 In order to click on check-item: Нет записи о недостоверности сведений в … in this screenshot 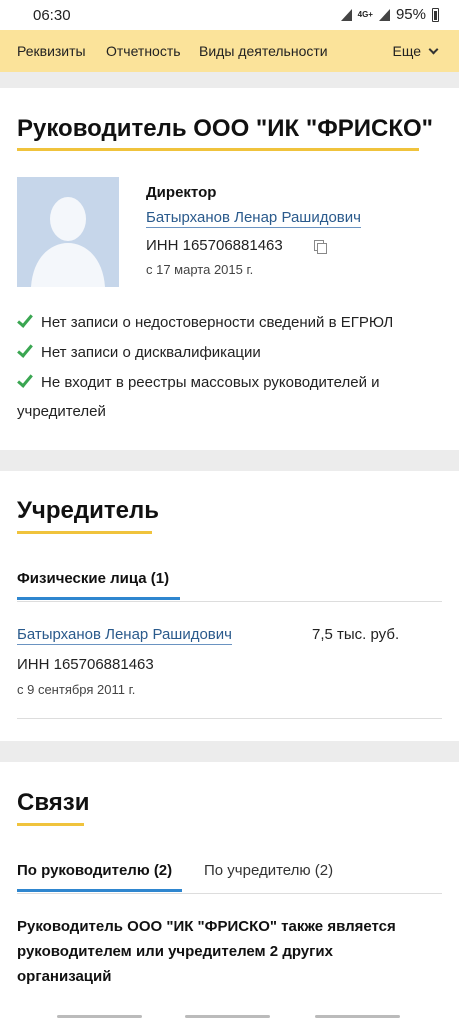, I will do `click(229, 322)`.